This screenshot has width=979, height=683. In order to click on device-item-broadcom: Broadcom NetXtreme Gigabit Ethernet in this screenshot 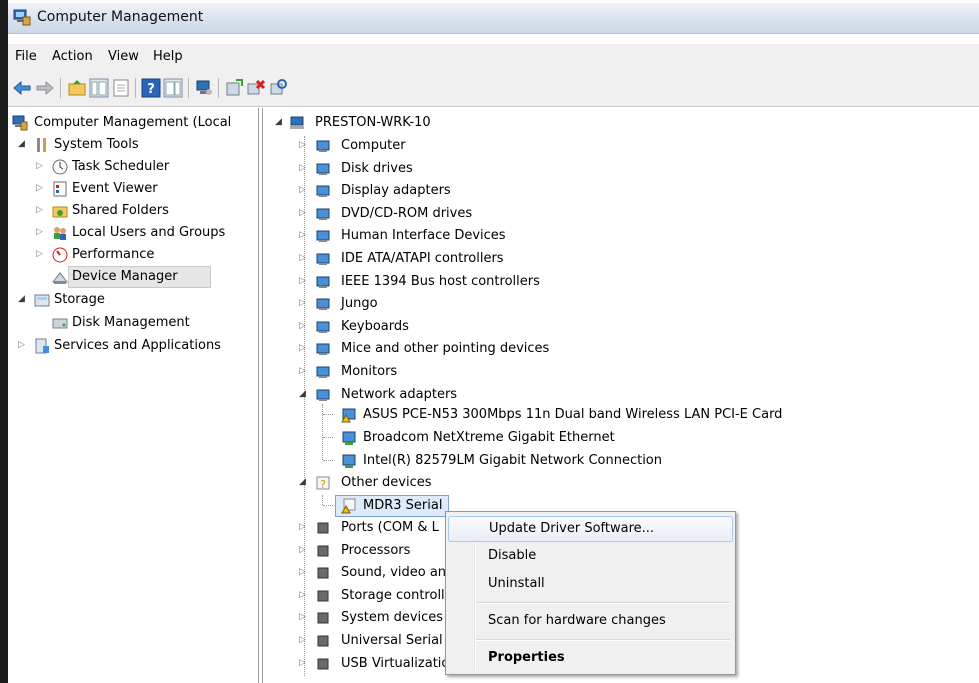, I will do `click(613, 437)`.